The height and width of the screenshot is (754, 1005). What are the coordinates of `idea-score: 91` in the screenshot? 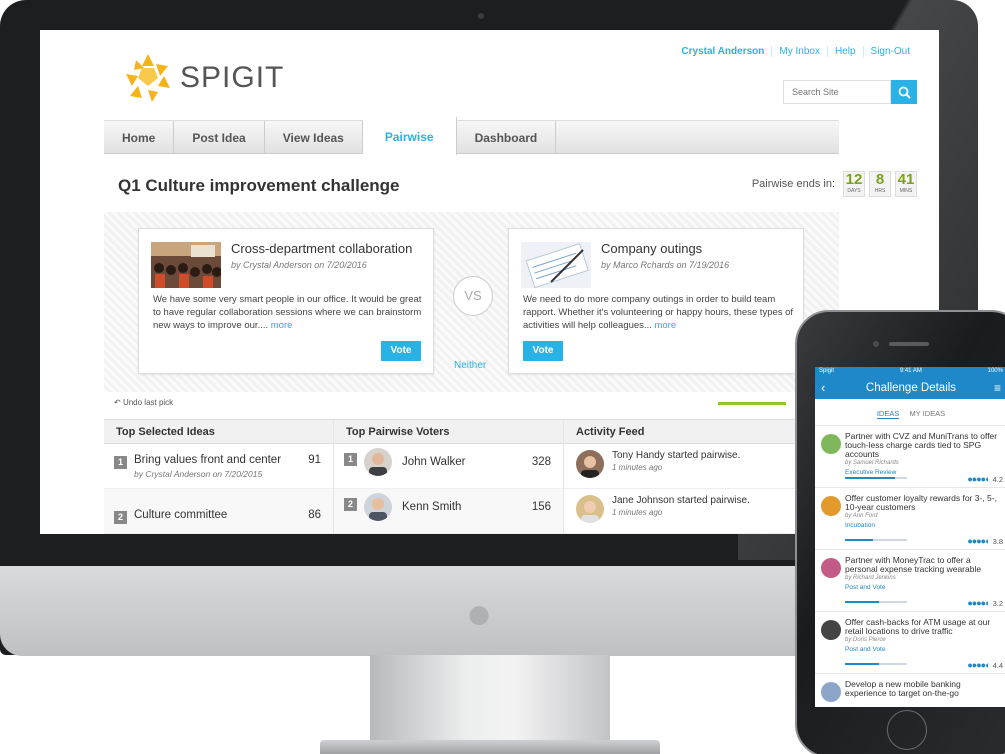 It's located at (314, 460).